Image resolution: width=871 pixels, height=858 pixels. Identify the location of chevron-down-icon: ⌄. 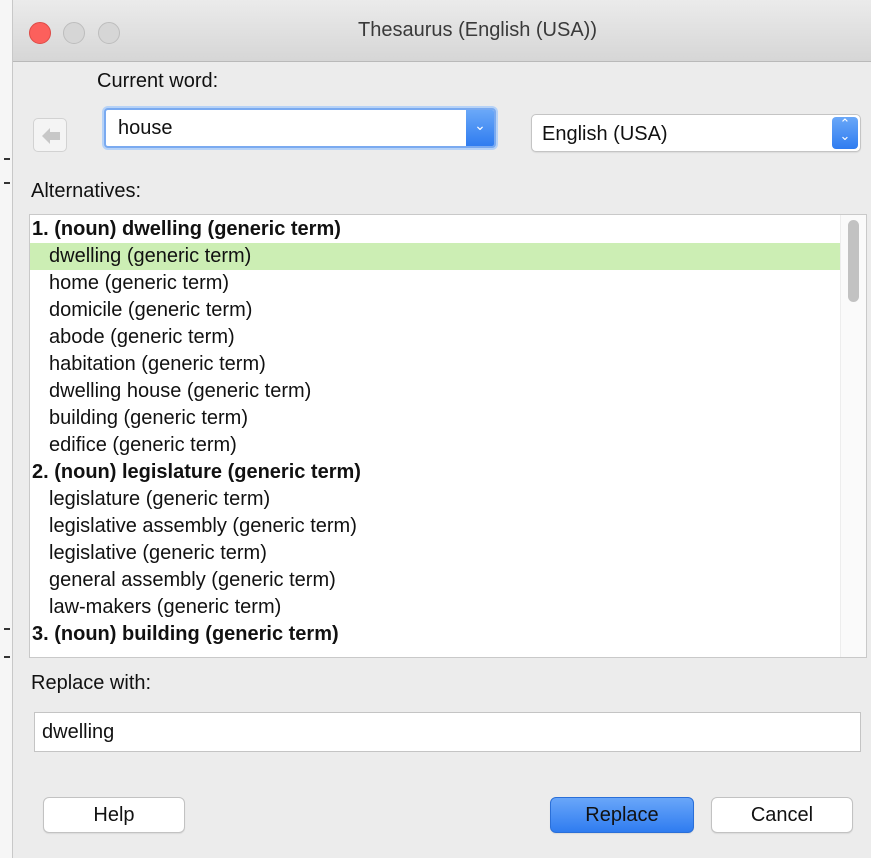
(480, 125).